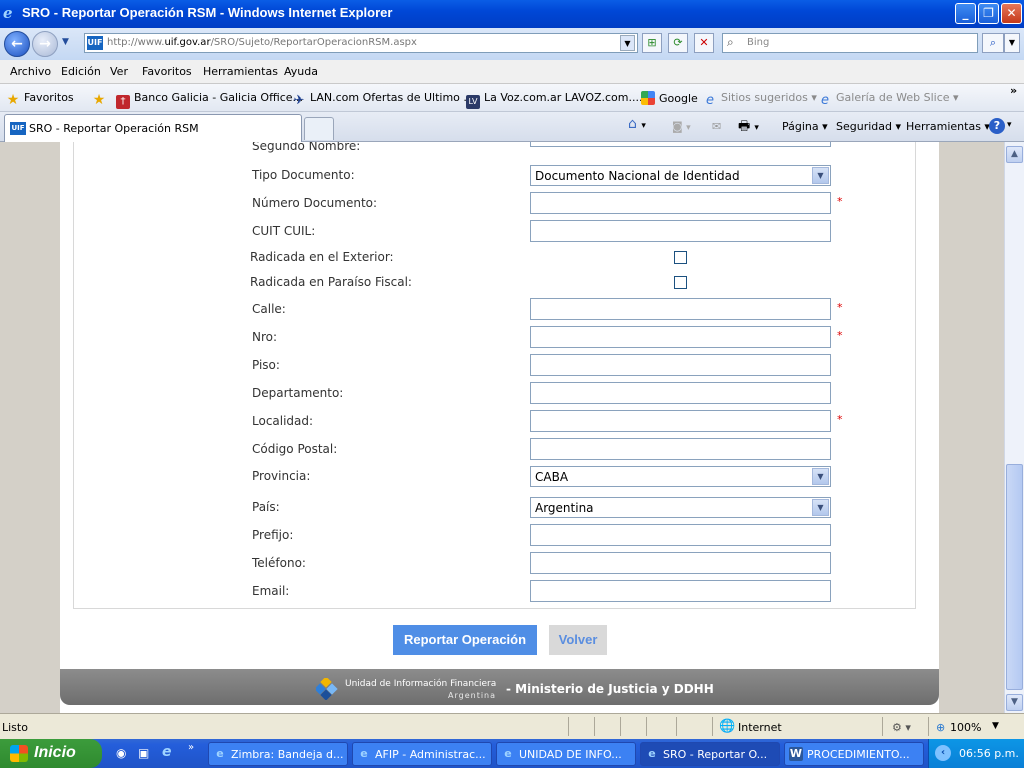 The height and width of the screenshot is (768, 1024). I want to click on help-icon: ?, so click(997, 126).